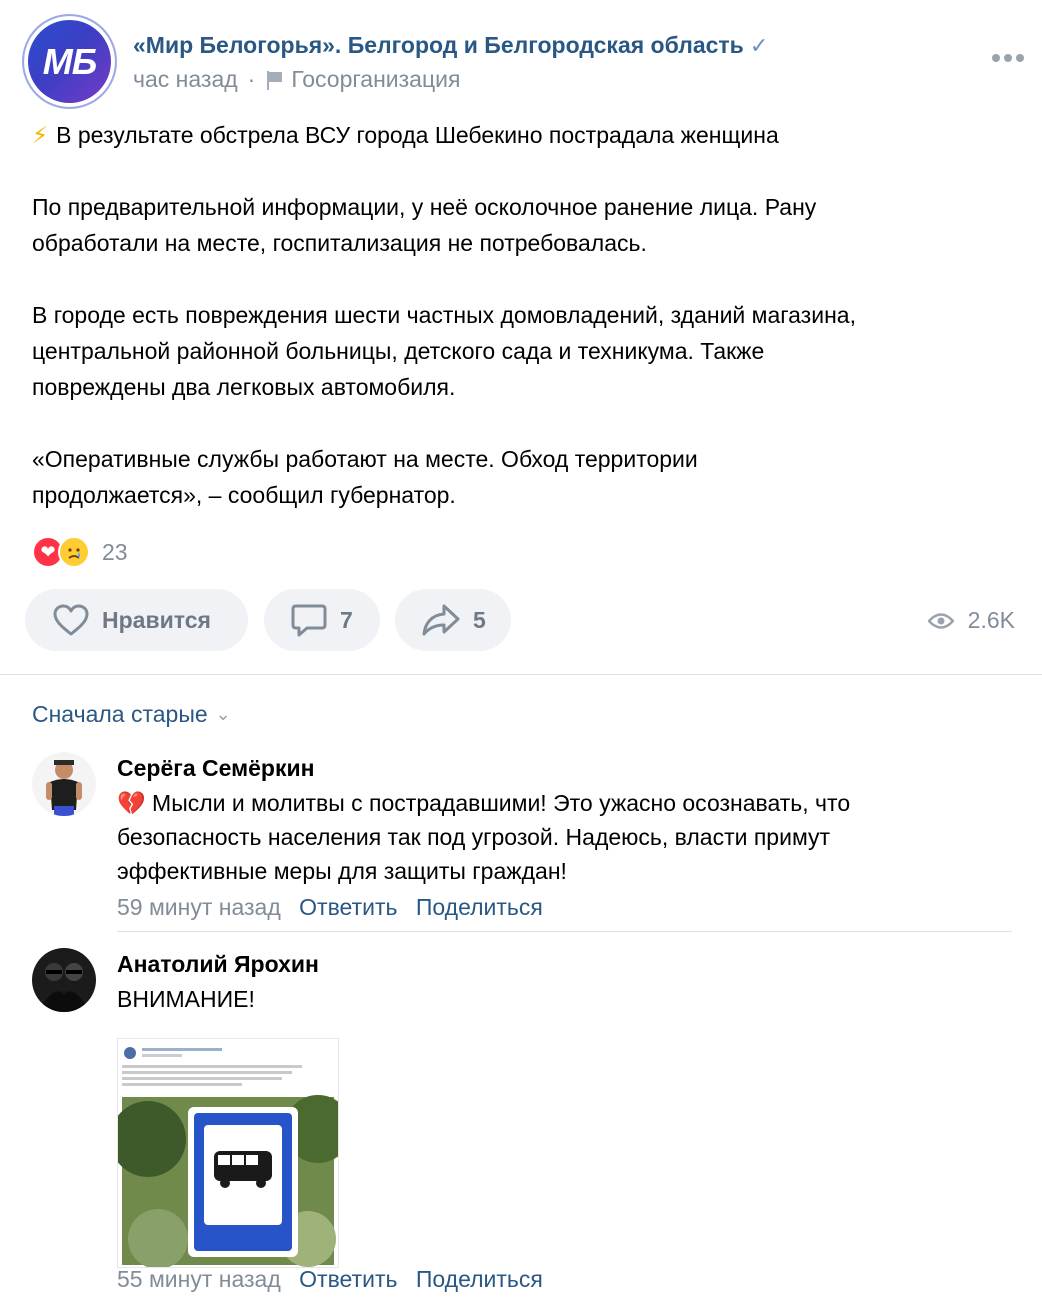 The image size is (1042, 1300). Describe the element at coordinates (244, 495) in the screenshot. I see `post-paragraph-line: продолжается», – сообщил губернатор.` at that location.